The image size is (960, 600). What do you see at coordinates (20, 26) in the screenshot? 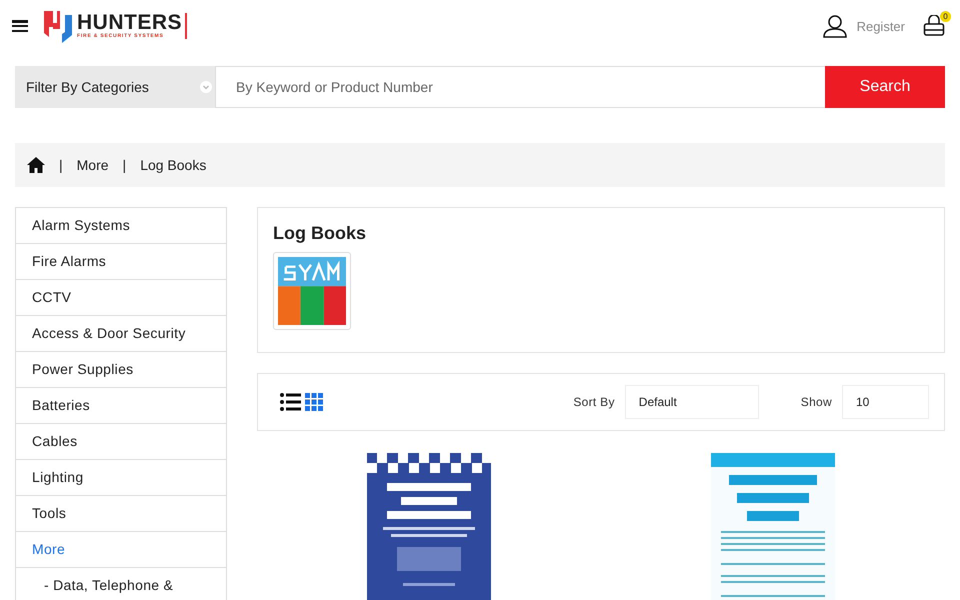
I see `menu-icon` at bounding box center [20, 26].